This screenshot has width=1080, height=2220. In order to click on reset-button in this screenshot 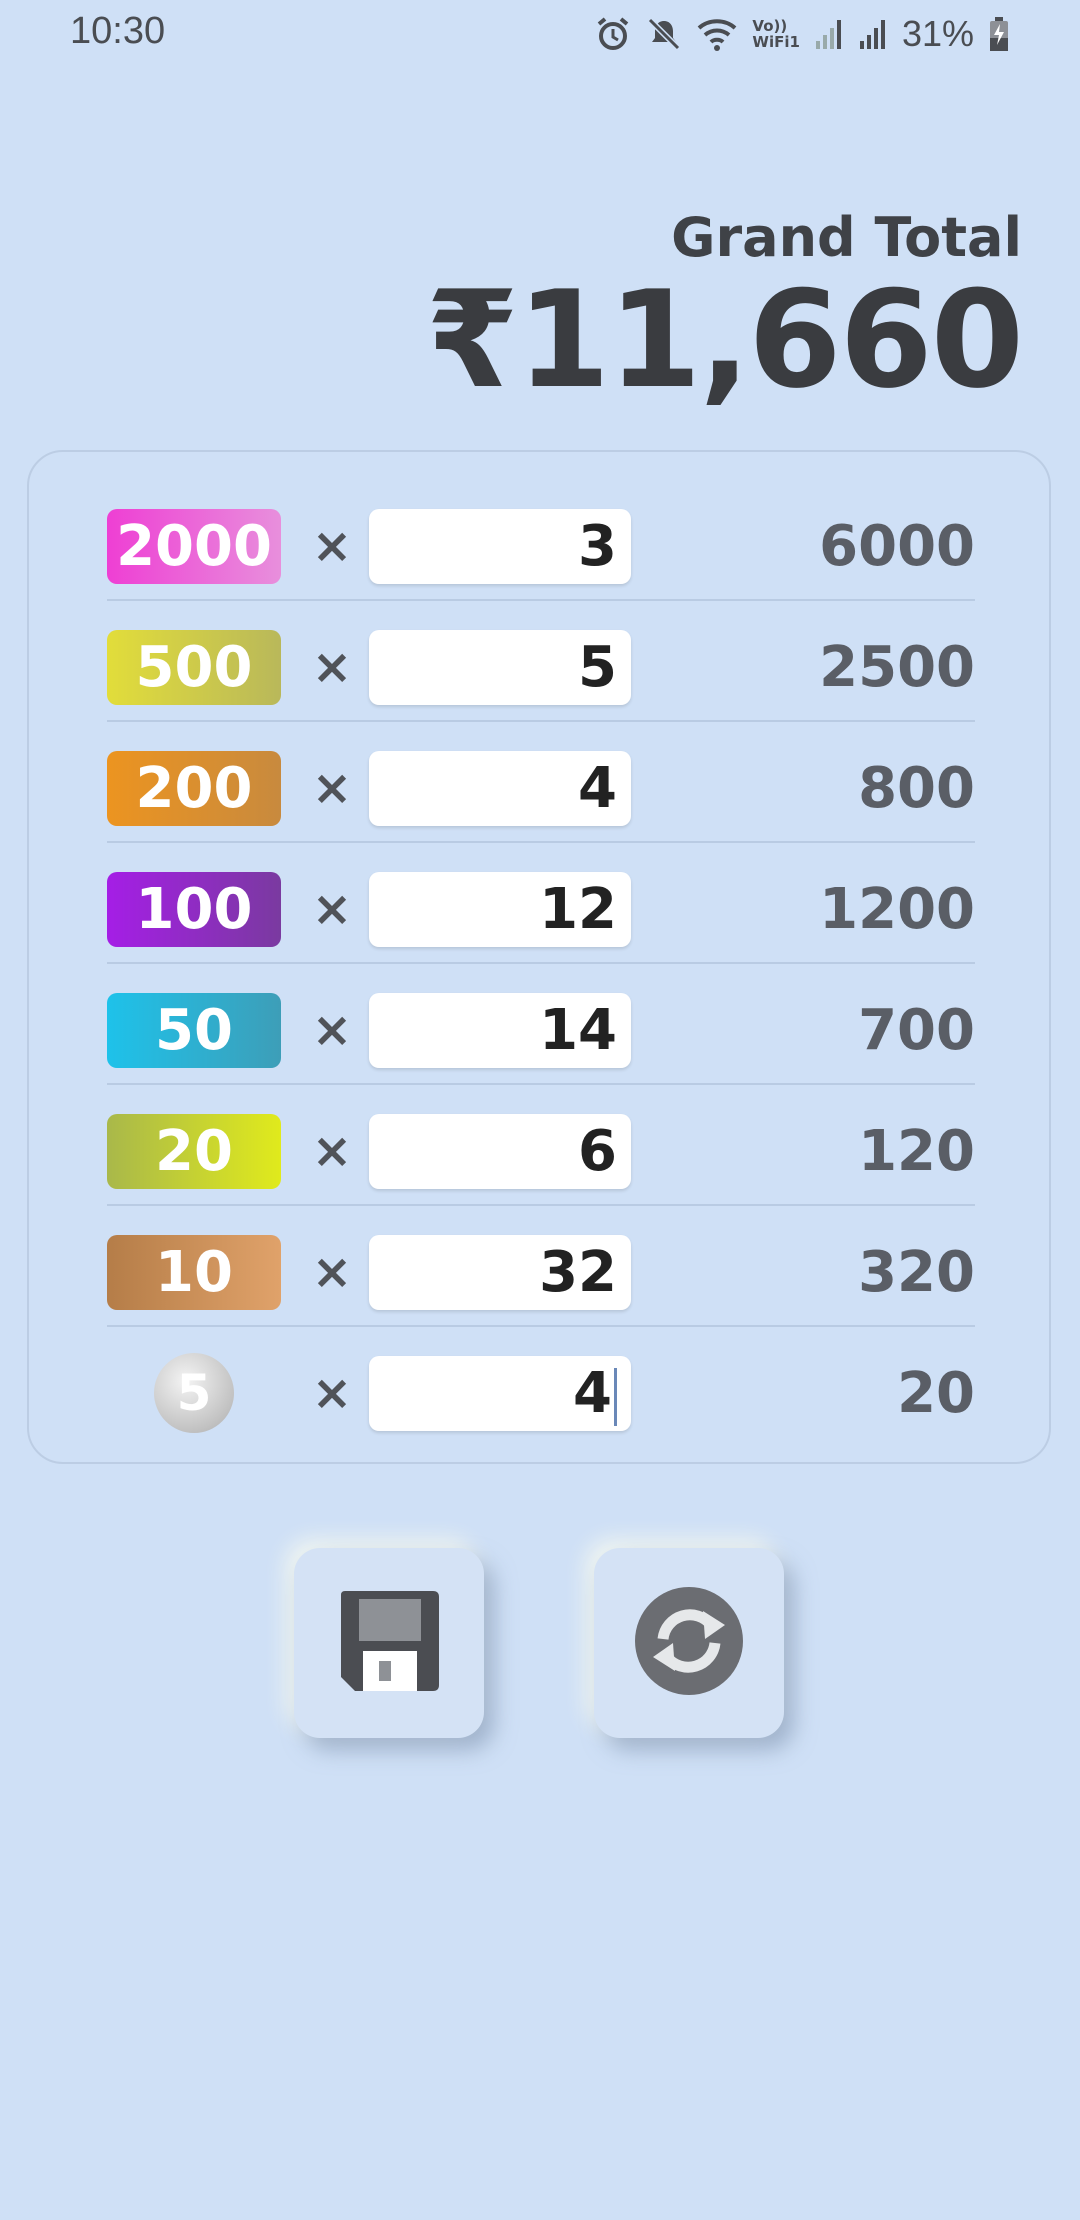, I will do `click(689, 1643)`.